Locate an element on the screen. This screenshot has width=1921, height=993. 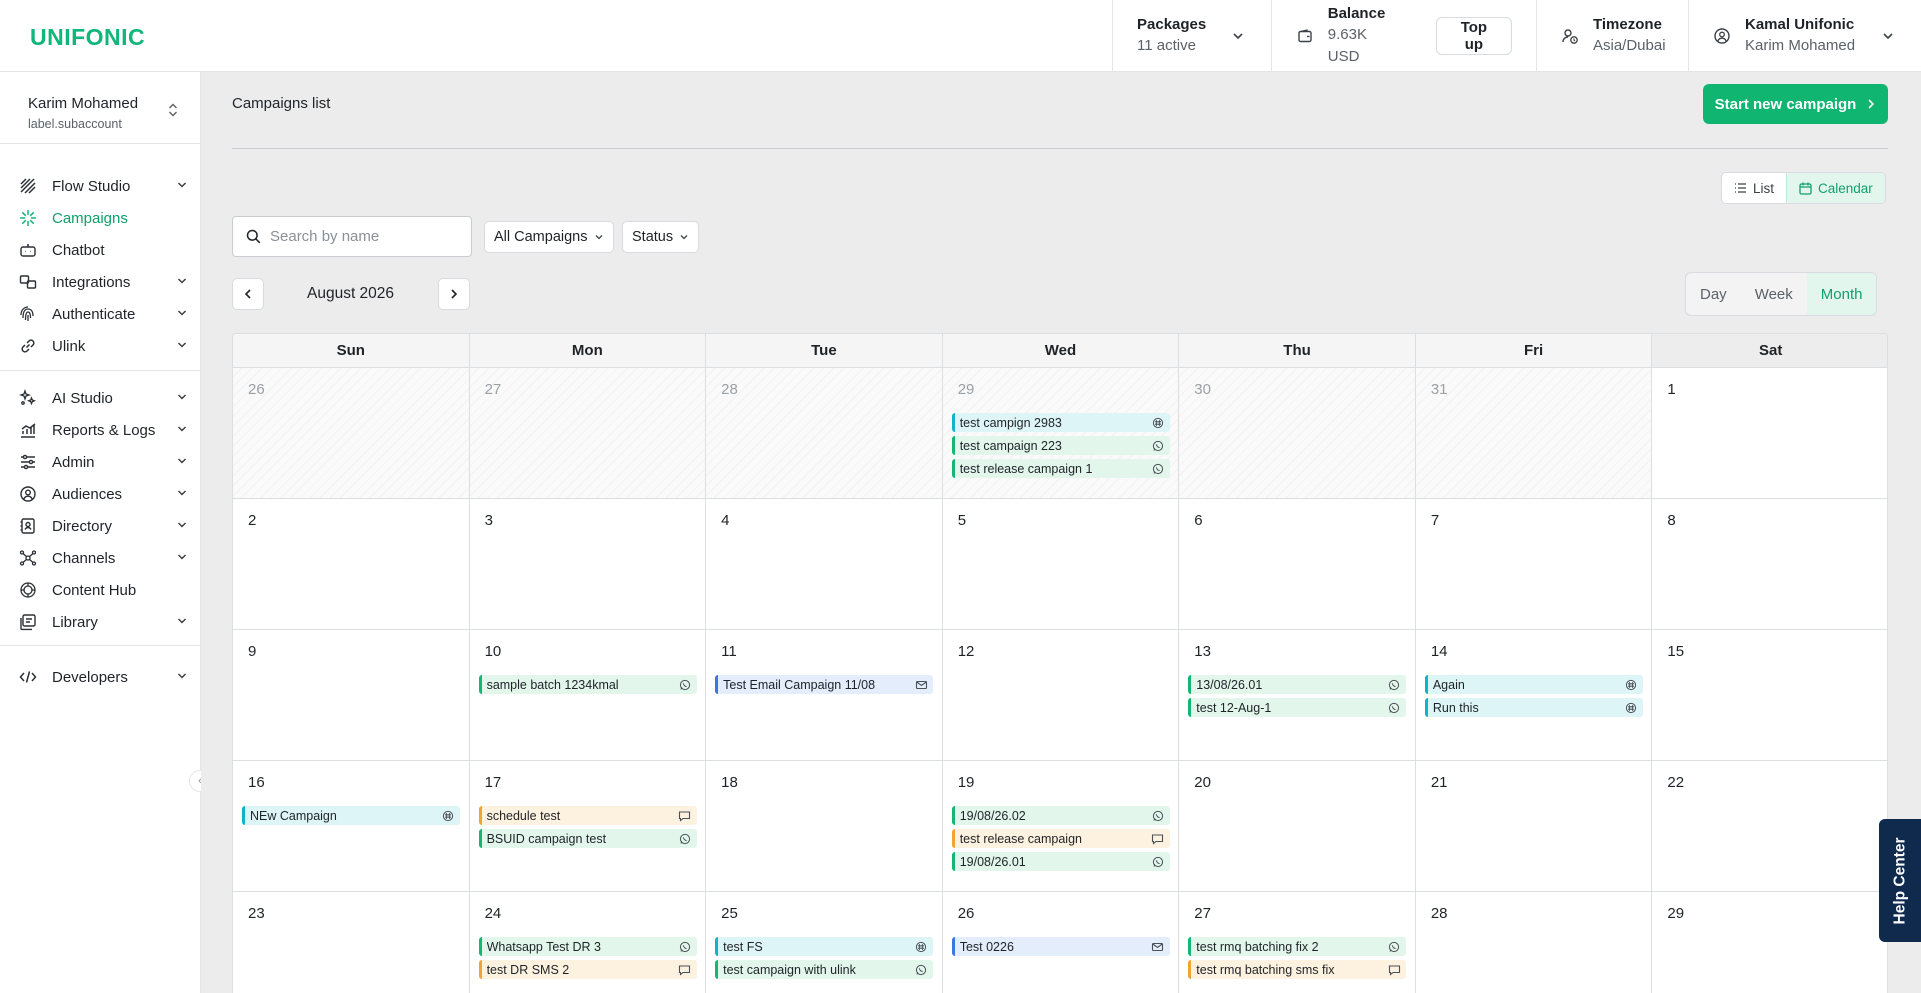
calendar-day-cell: 10 sample batch 1234kmal is located at coordinates (588, 695).